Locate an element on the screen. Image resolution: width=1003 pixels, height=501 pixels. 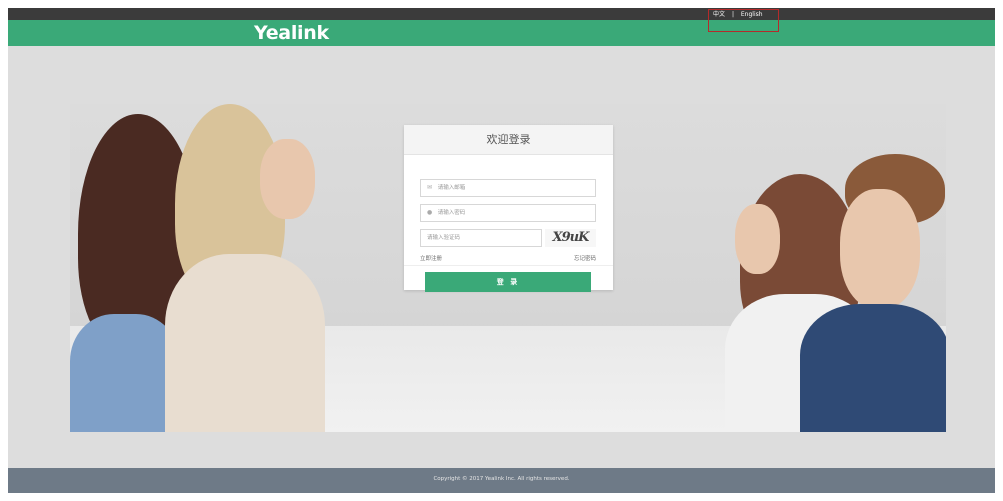
language-switcher: 中文 | English is located at coordinates (743, 20).